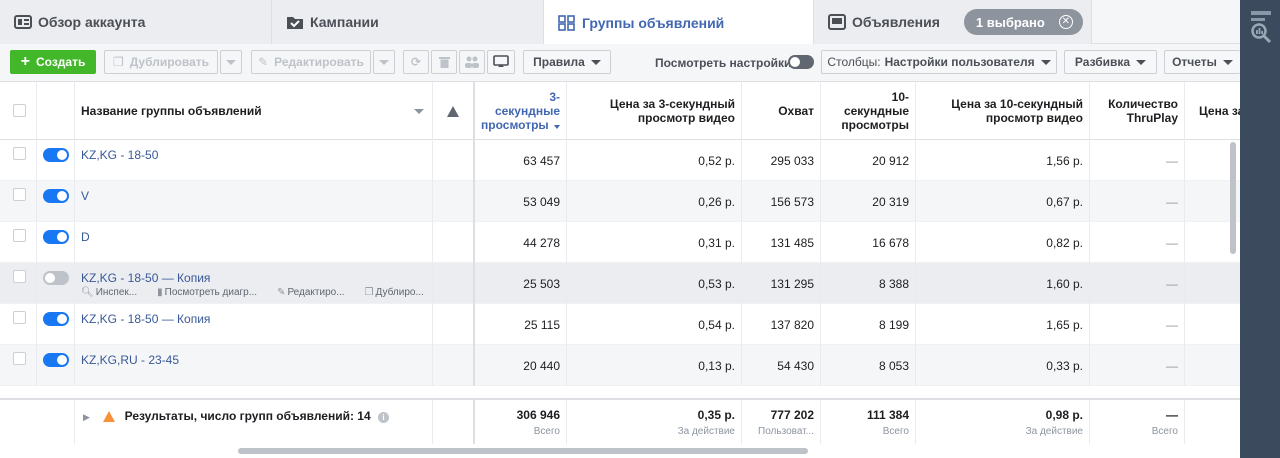 The image size is (1280, 458). Describe the element at coordinates (1202, 62) in the screenshot. I see `reports-button: Отчеты` at that location.